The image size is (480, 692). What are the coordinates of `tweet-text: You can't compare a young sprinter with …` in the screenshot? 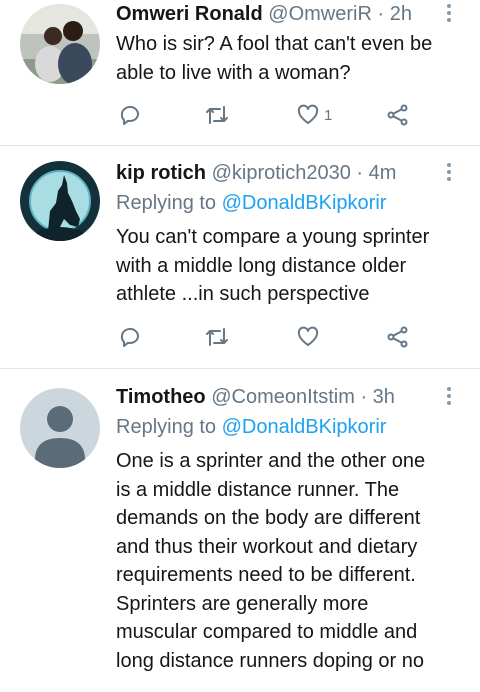 It's located at (289, 266).